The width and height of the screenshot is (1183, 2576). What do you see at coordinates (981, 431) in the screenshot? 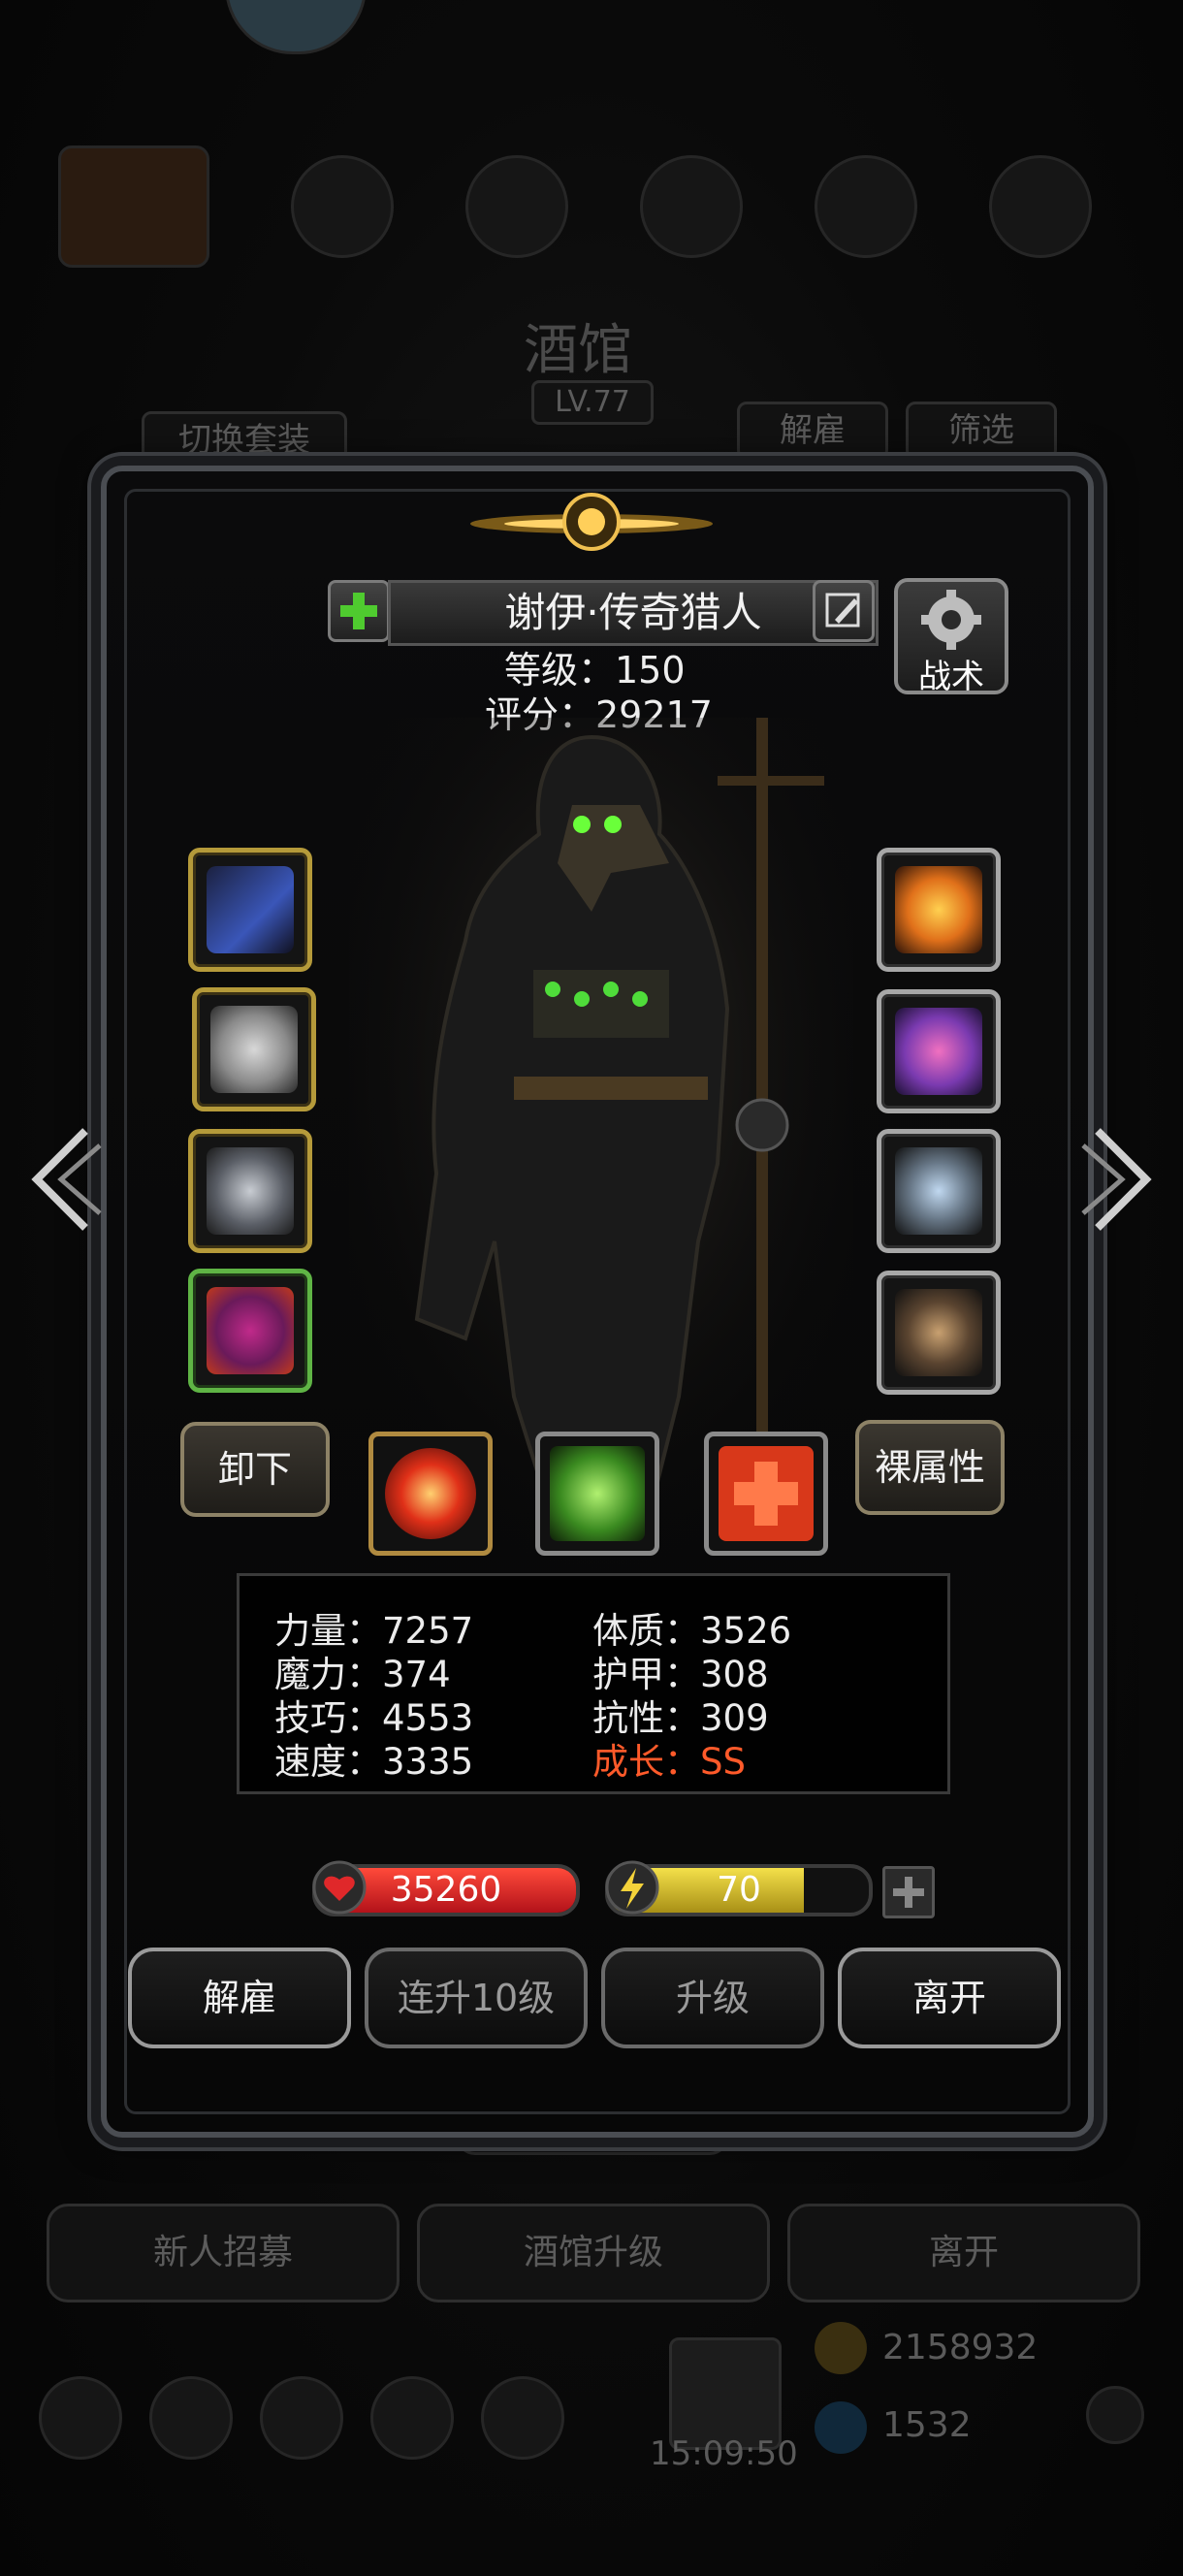
I see `filter-tab: 筛选` at bounding box center [981, 431].